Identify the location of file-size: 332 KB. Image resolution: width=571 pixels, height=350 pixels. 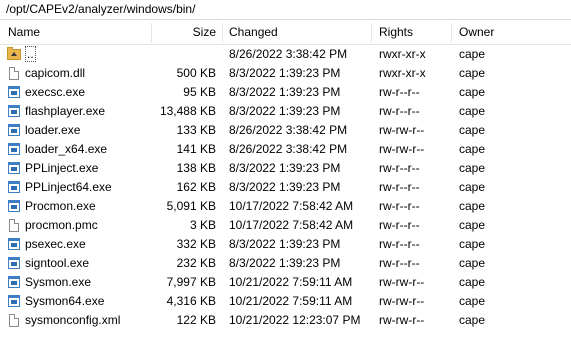
(196, 244).